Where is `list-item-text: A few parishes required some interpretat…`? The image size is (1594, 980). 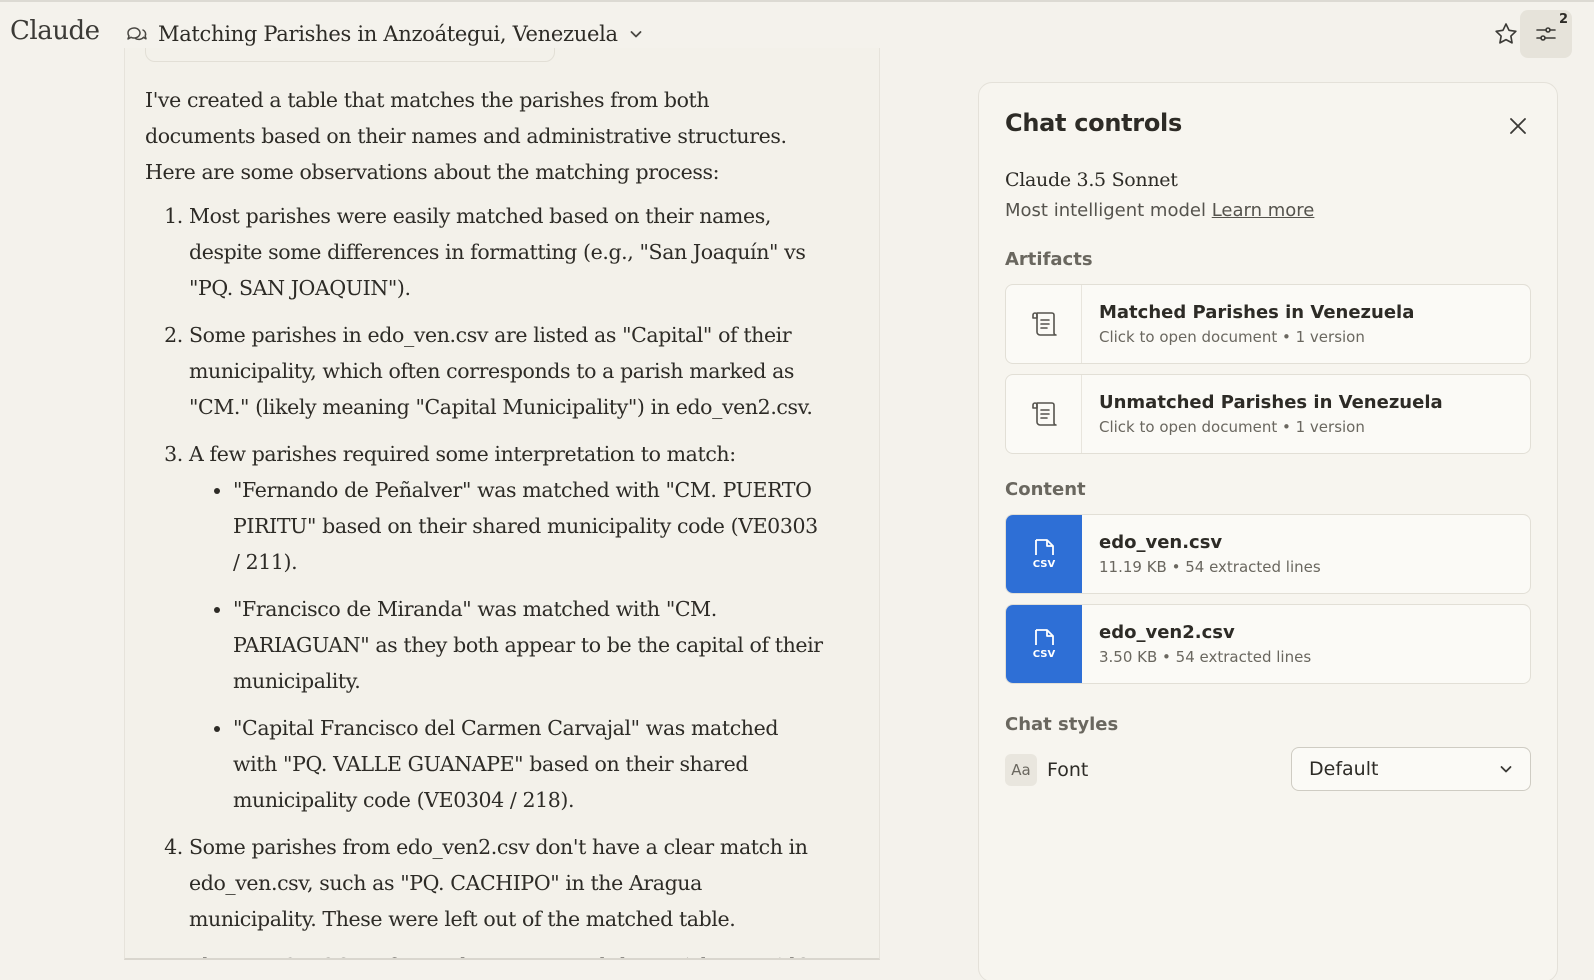 list-item-text: A few parishes required some interpretat… is located at coordinates (462, 454).